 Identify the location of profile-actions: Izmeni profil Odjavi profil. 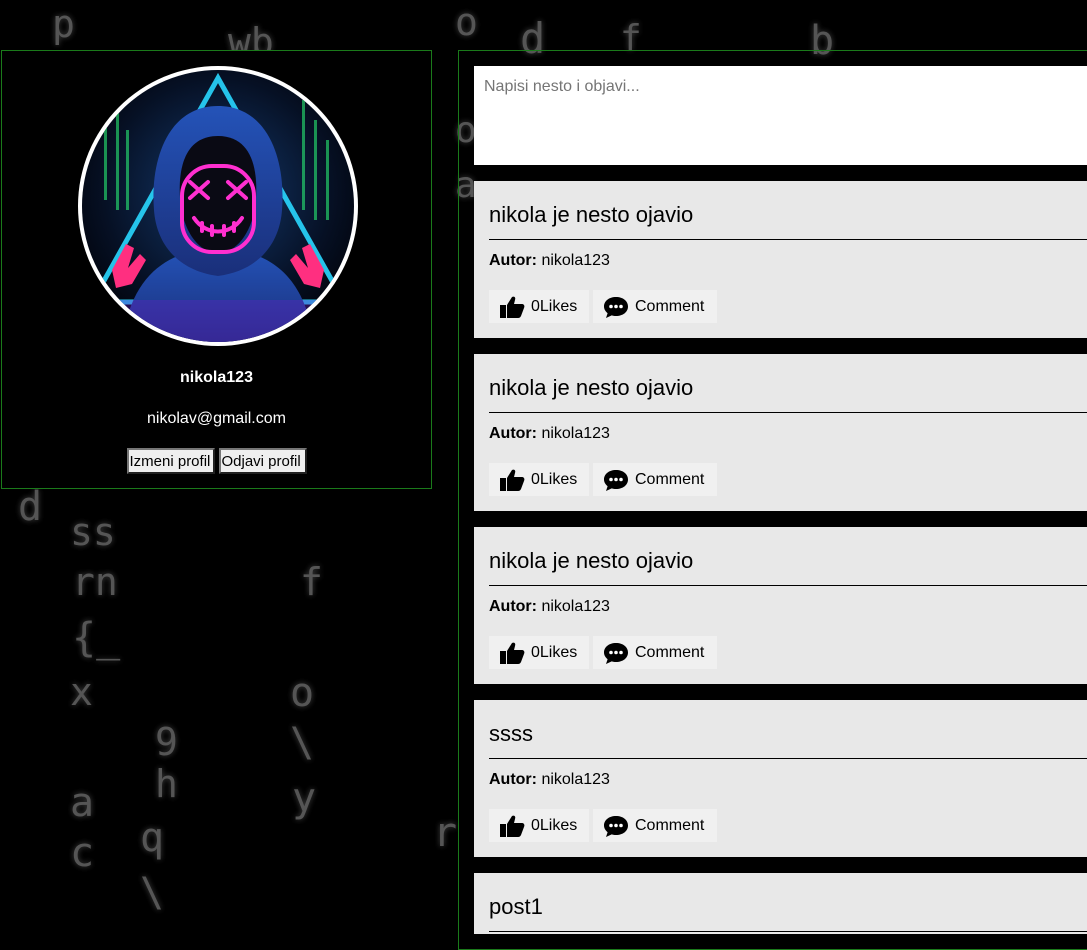
(216, 461).